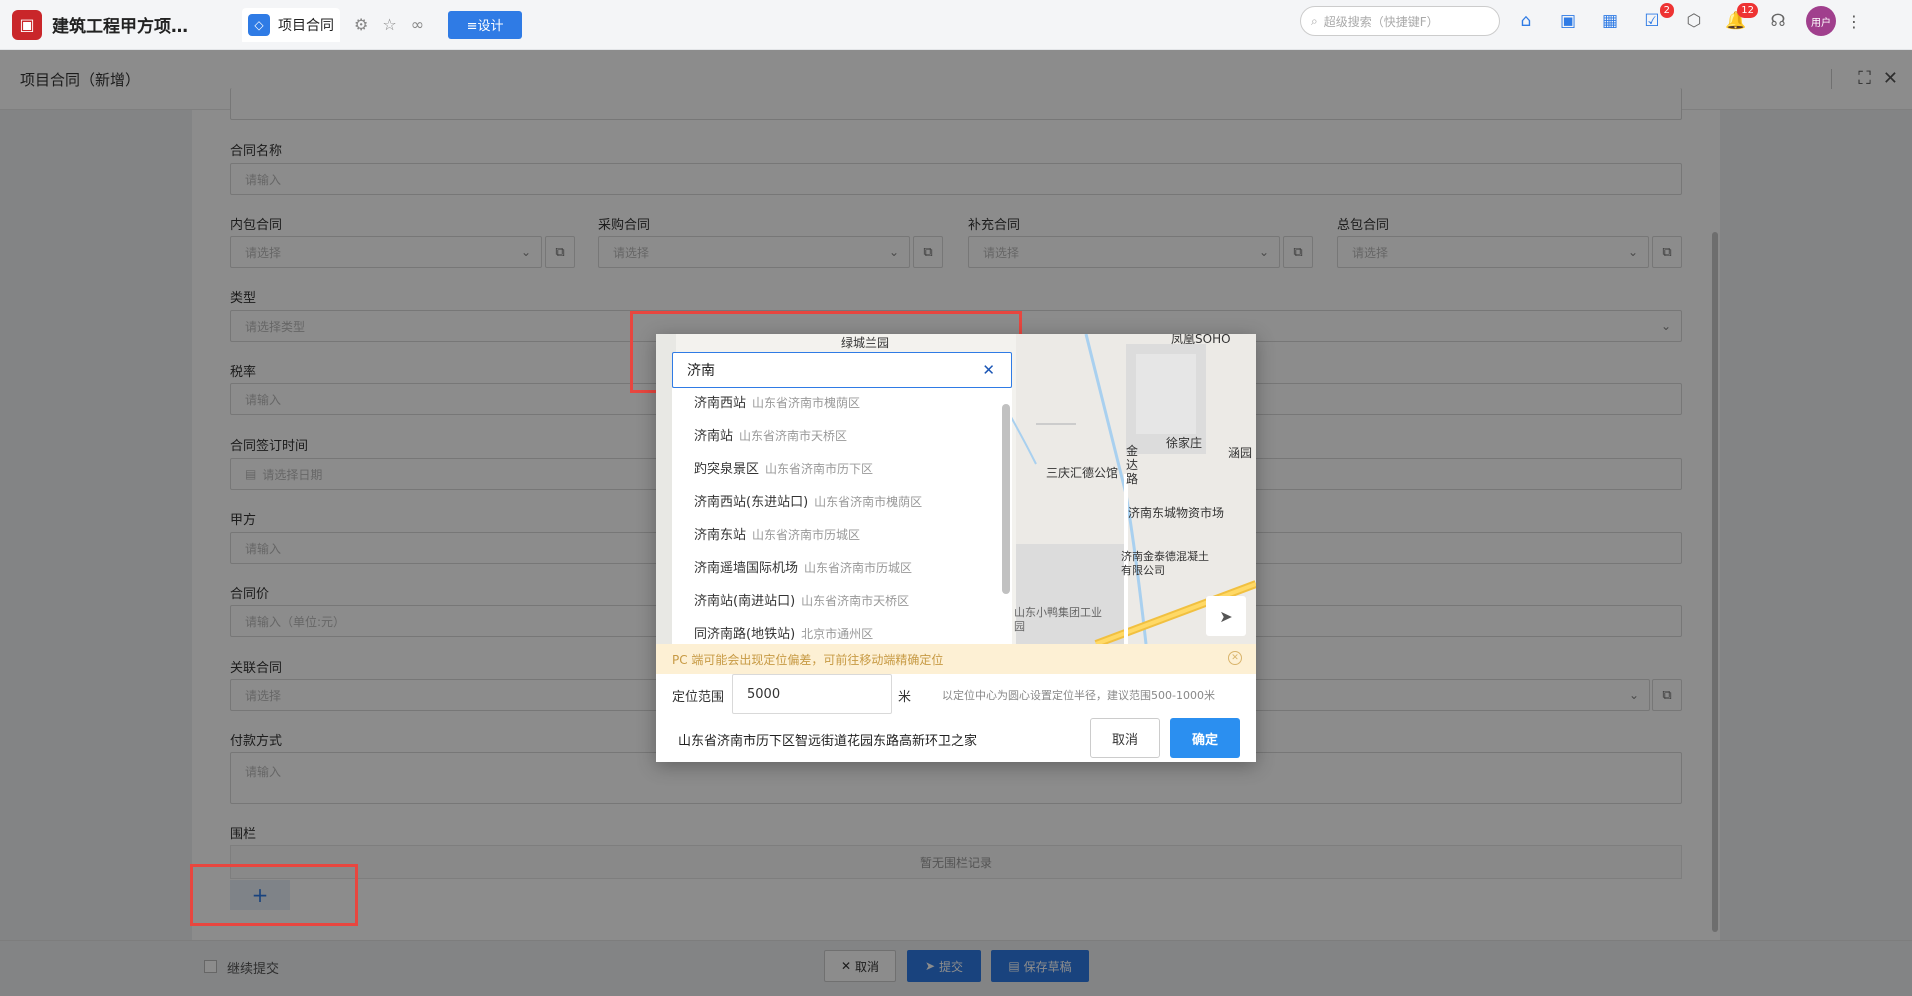  Describe the element at coordinates (1226, 616) in the screenshot. I see `locate-me-icon: ➤` at that location.